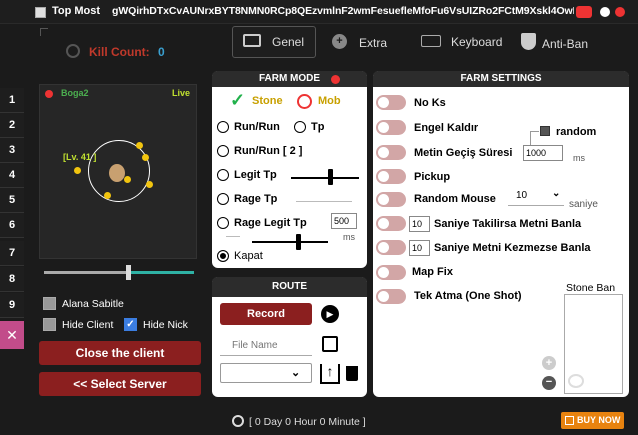  Describe the element at coordinates (391, 223) in the screenshot. I see `toggle-takilirsa-banla` at that location.